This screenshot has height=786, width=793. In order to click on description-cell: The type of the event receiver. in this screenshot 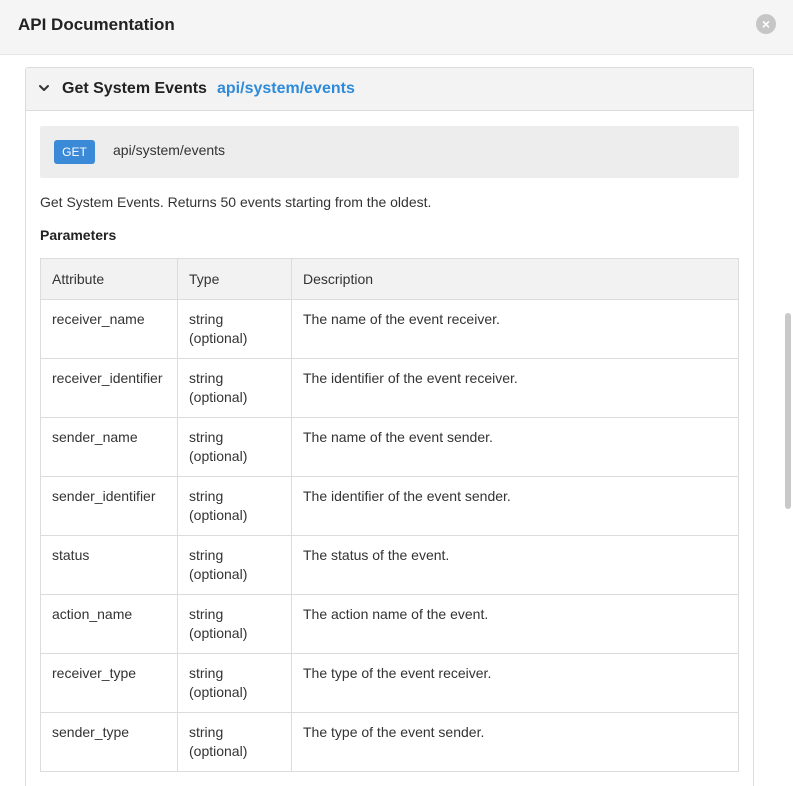, I will do `click(515, 683)`.